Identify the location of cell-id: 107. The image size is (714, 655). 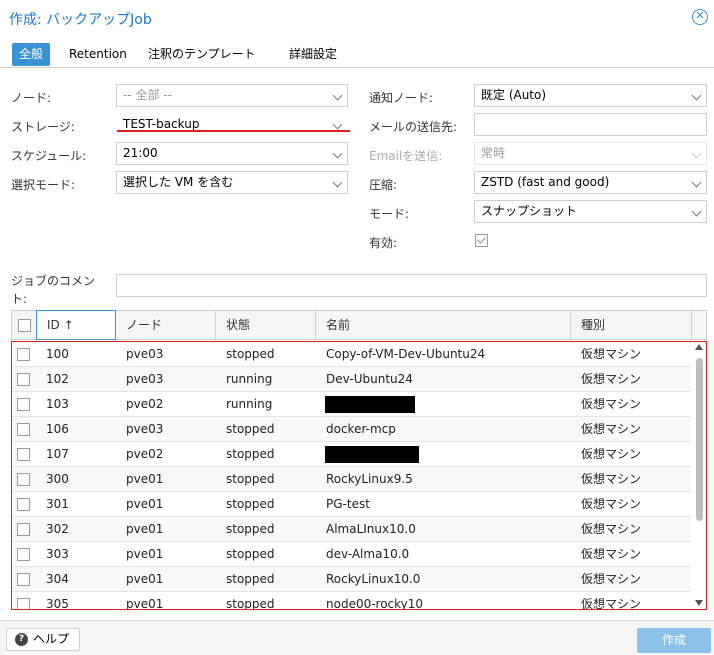
(57, 454).